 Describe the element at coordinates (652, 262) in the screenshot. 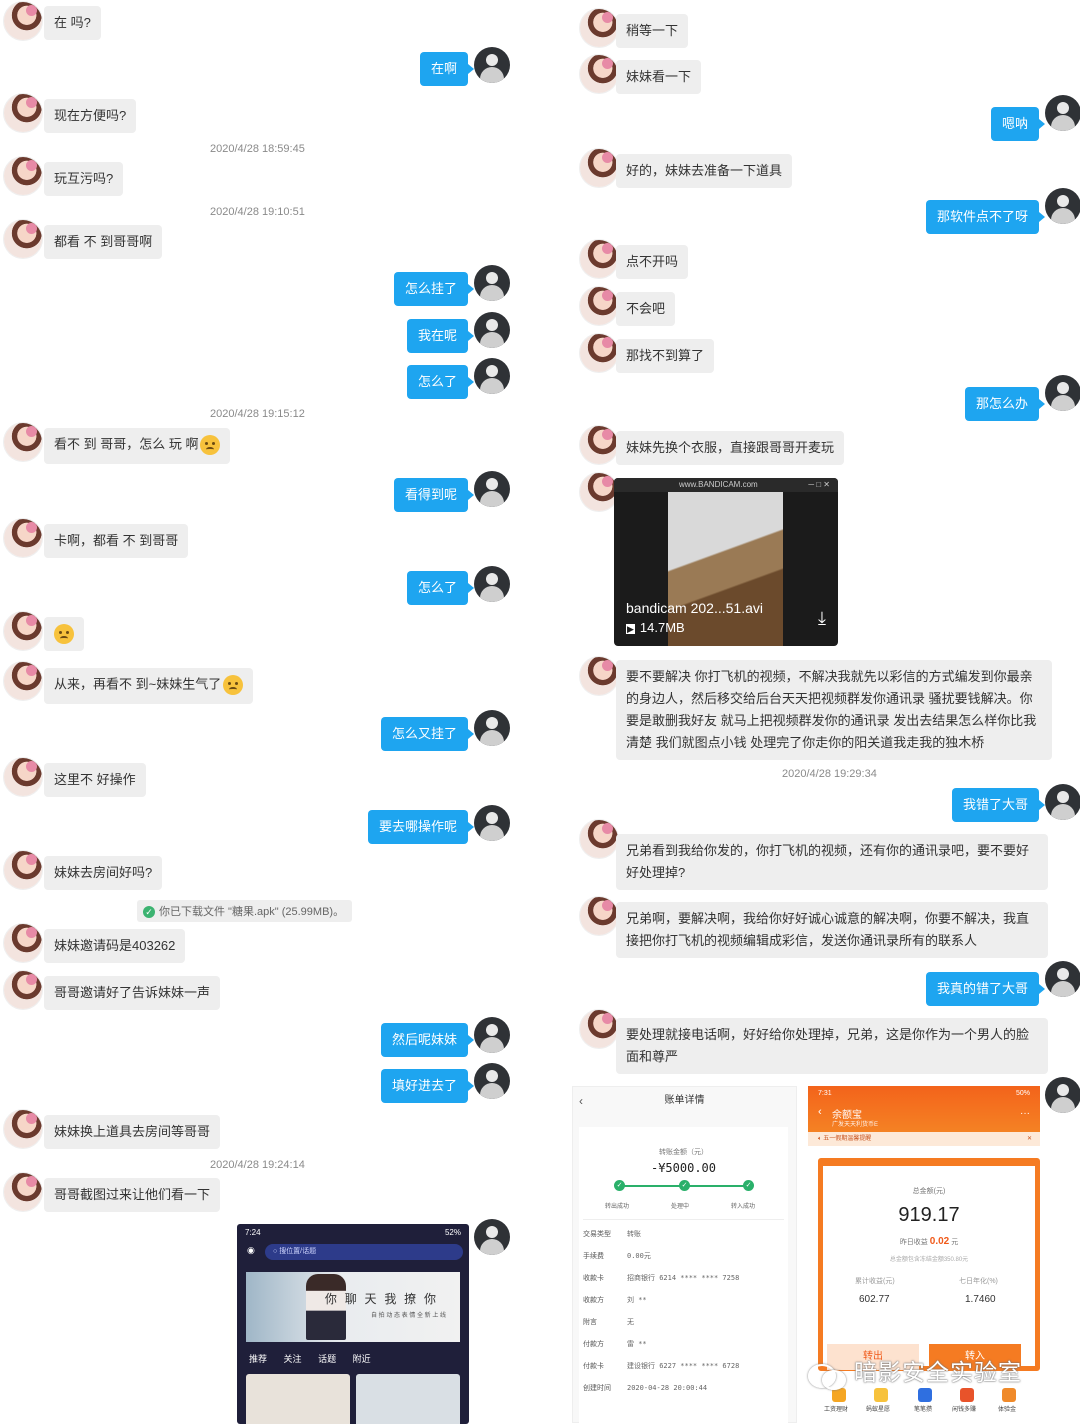

I see `incoming-message: 点不开吗` at that location.